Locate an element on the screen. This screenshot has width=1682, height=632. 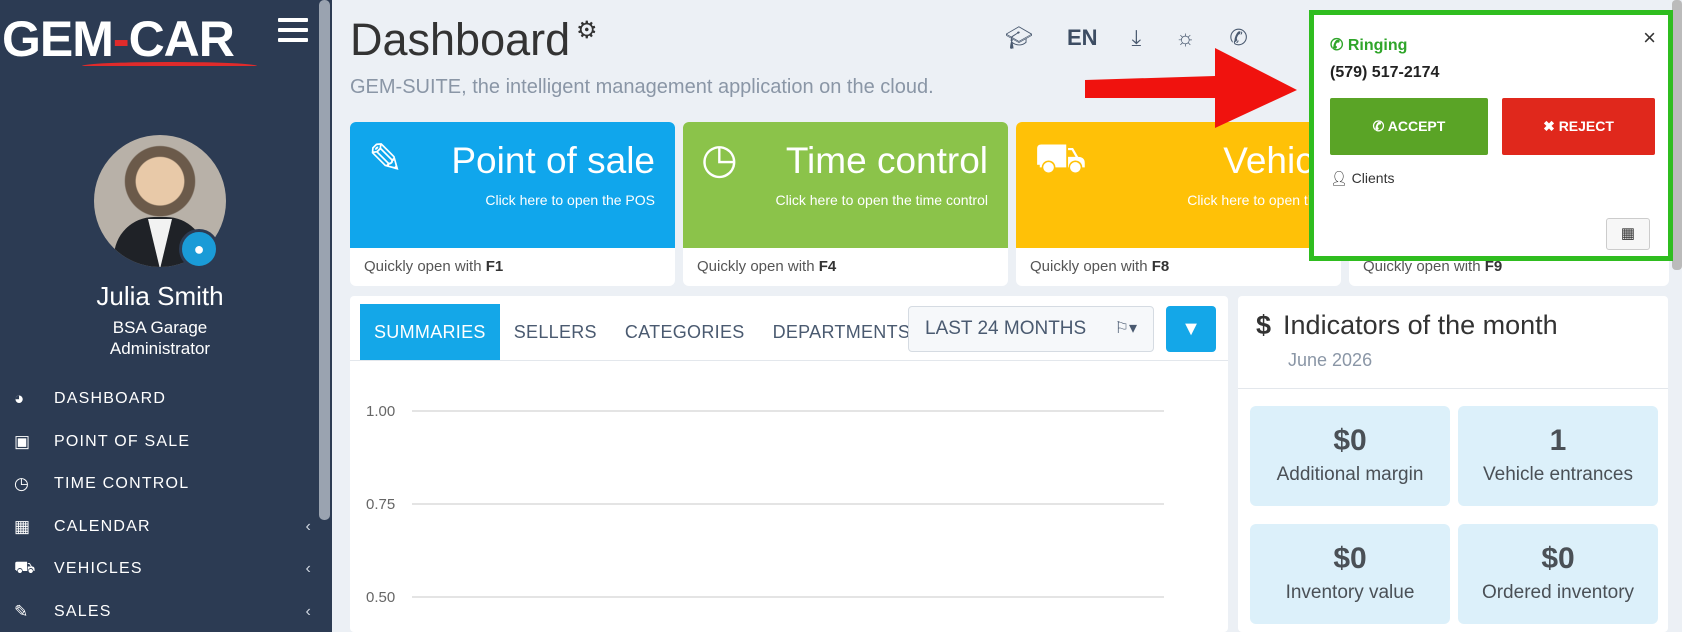
tab-departments: DEPARTMENTS is located at coordinates (842, 332).